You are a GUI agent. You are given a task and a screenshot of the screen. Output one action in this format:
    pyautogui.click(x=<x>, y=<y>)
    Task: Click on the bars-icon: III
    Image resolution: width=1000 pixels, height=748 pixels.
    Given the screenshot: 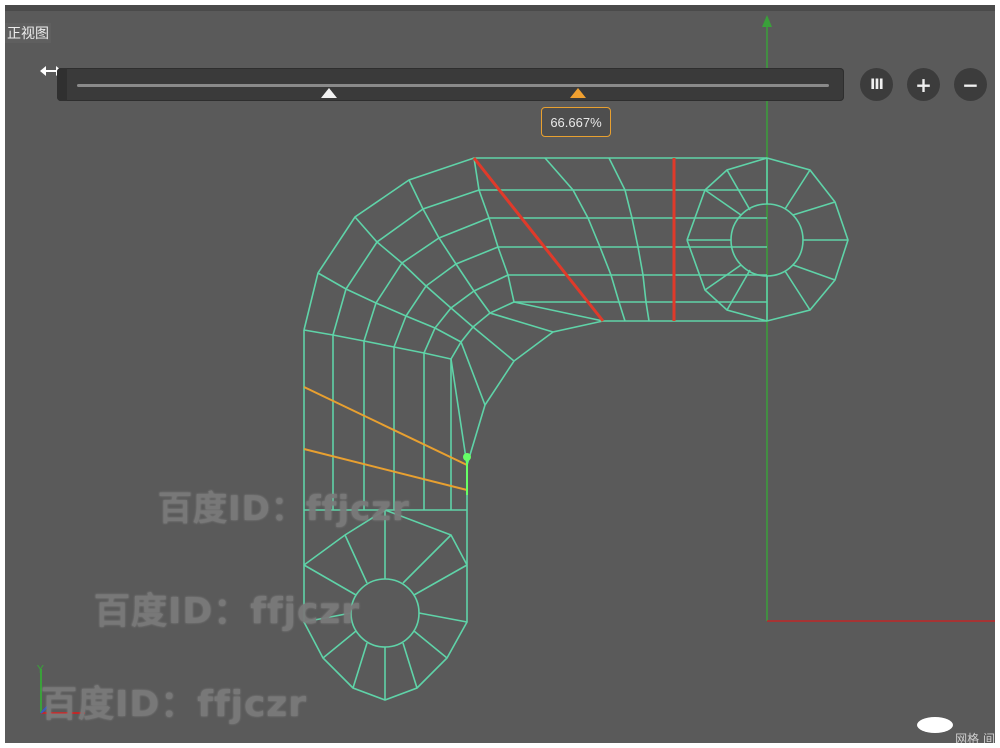 What is the action you would take?
    pyautogui.click(x=877, y=84)
    